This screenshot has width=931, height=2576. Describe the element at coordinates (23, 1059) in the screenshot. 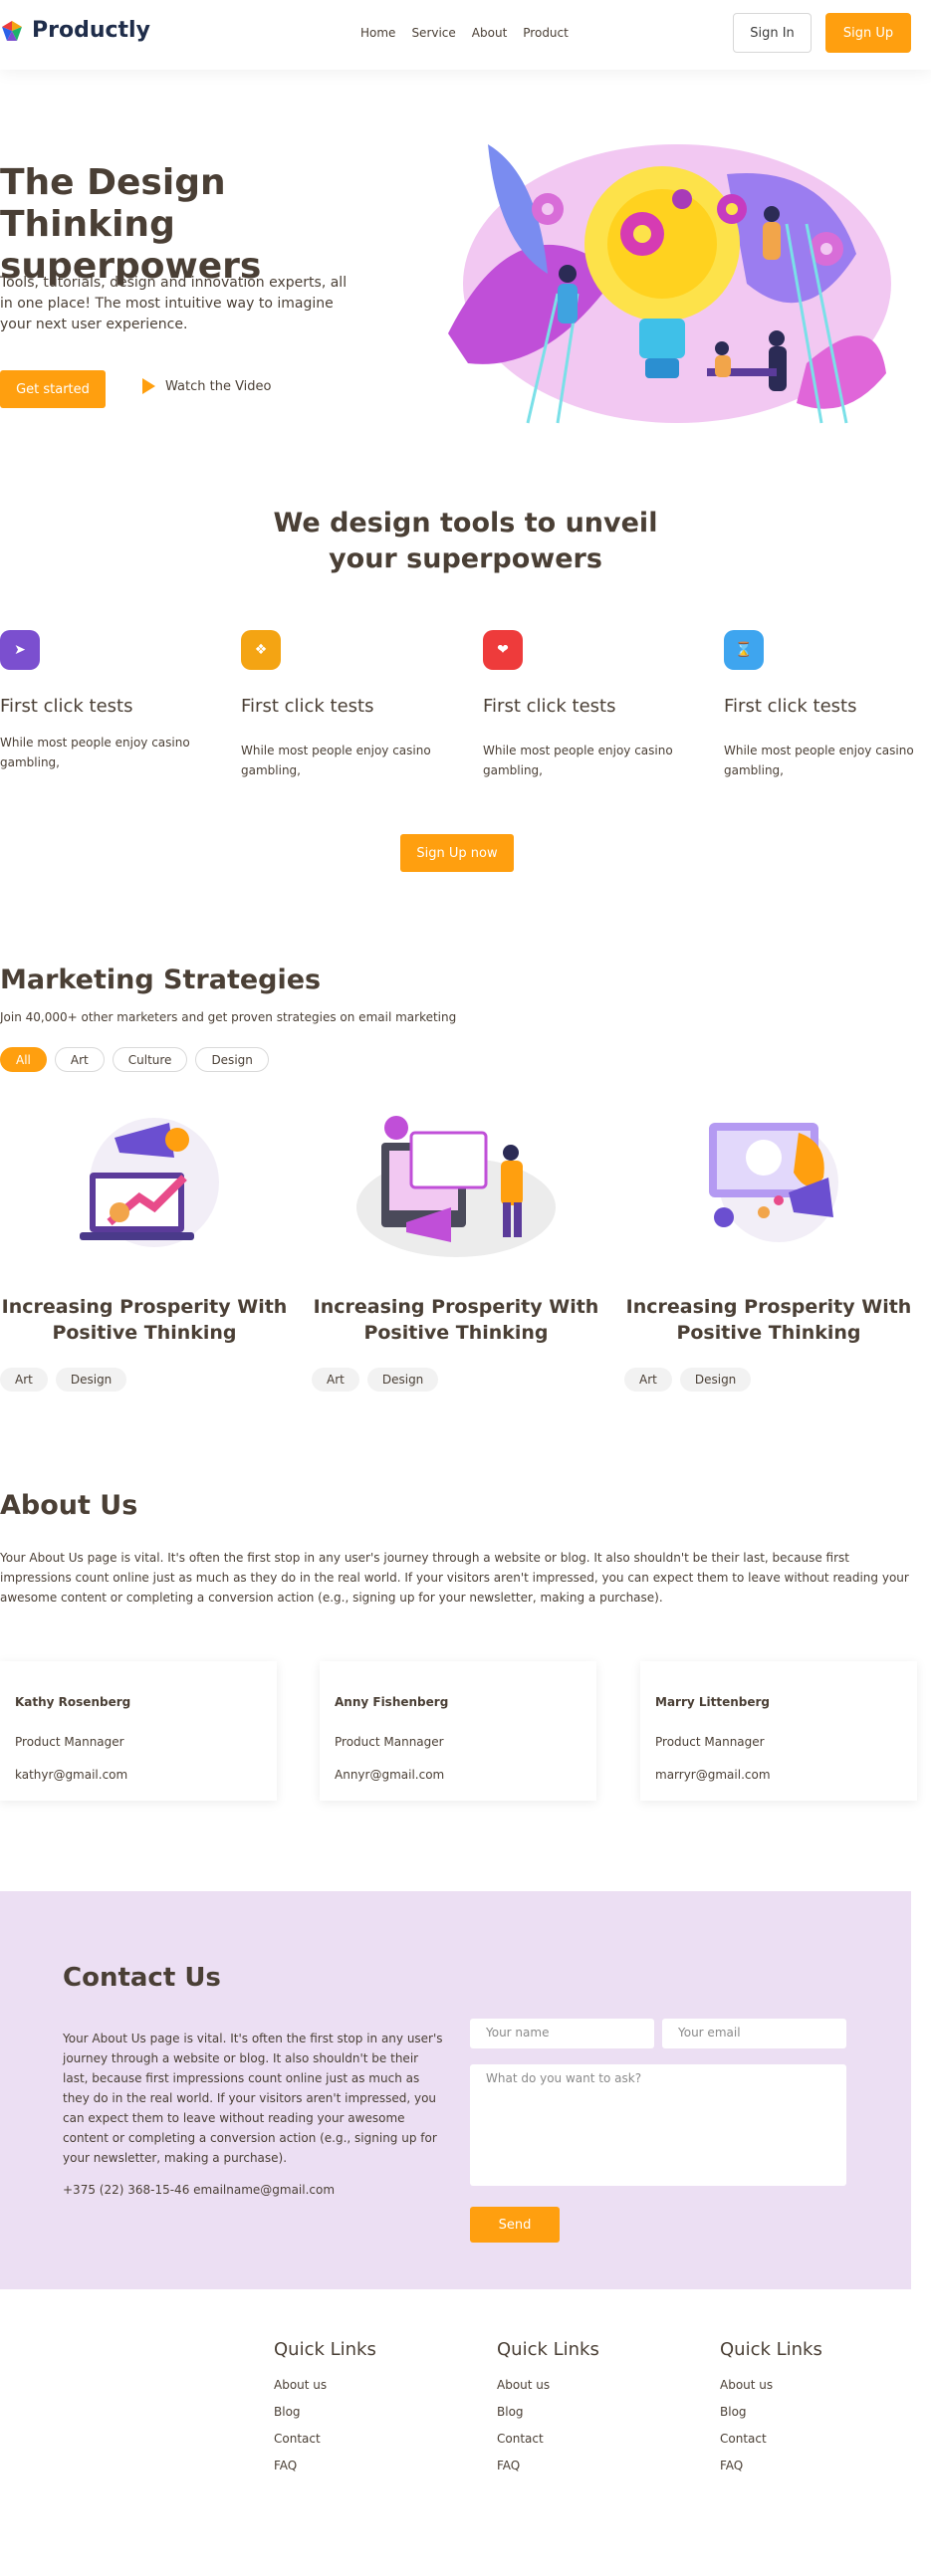

I see `filter-all: All` at that location.